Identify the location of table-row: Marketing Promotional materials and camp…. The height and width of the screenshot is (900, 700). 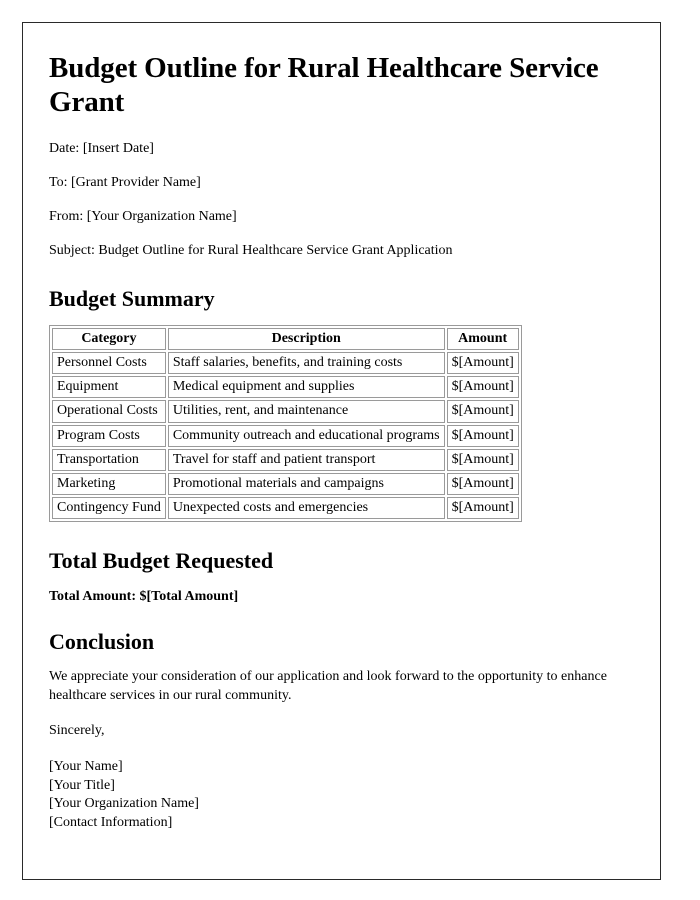
(285, 484).